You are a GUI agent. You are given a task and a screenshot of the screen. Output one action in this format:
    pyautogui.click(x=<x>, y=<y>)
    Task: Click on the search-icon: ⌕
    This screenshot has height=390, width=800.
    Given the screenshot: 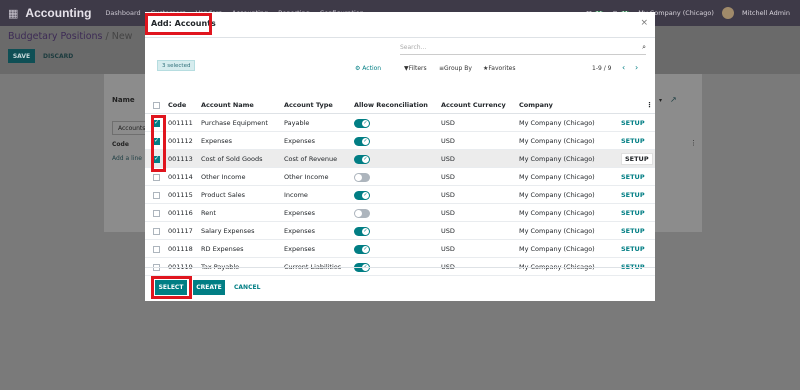 What is the action you would take?
    pyautogui.click(x=644, y=47)
    